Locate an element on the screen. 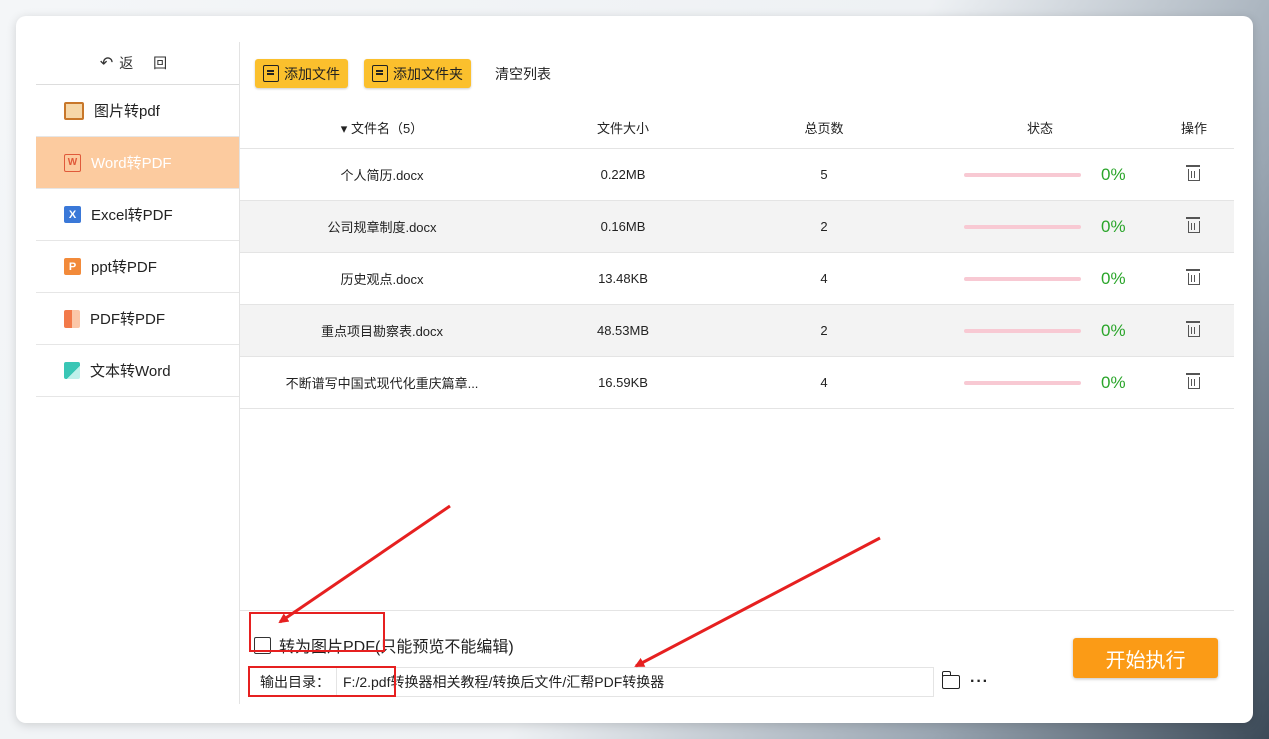  file-size: 0.22MB is located at coordinates (623, 174).